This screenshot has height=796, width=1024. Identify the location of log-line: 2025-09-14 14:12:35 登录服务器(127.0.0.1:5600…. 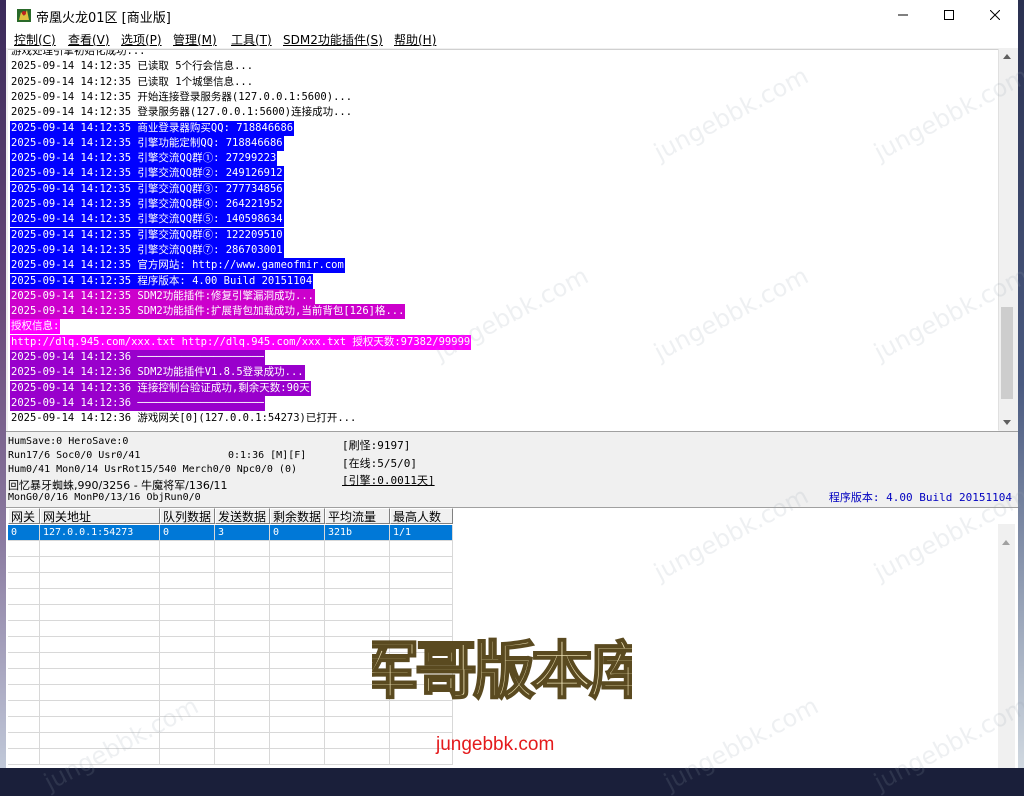
(182, 113).